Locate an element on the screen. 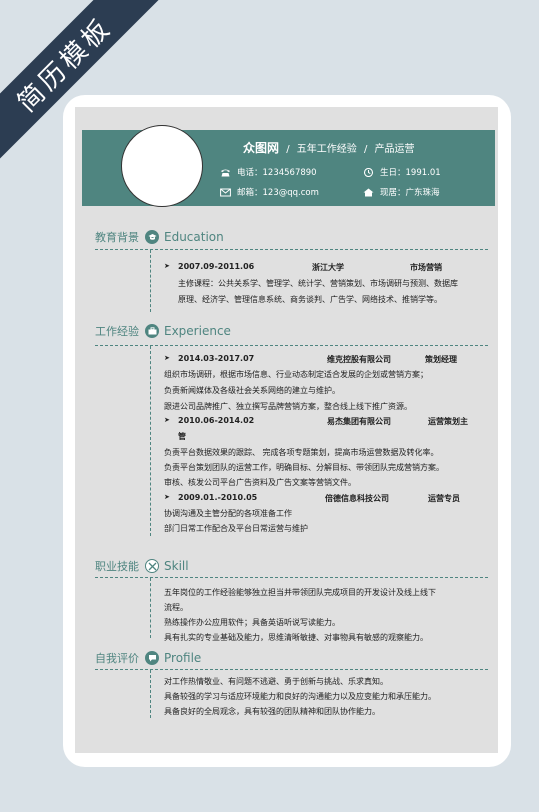 The width and height of the screenshot is (539, 812). job-position: 产品运营 is located at coordinates (394, 149).